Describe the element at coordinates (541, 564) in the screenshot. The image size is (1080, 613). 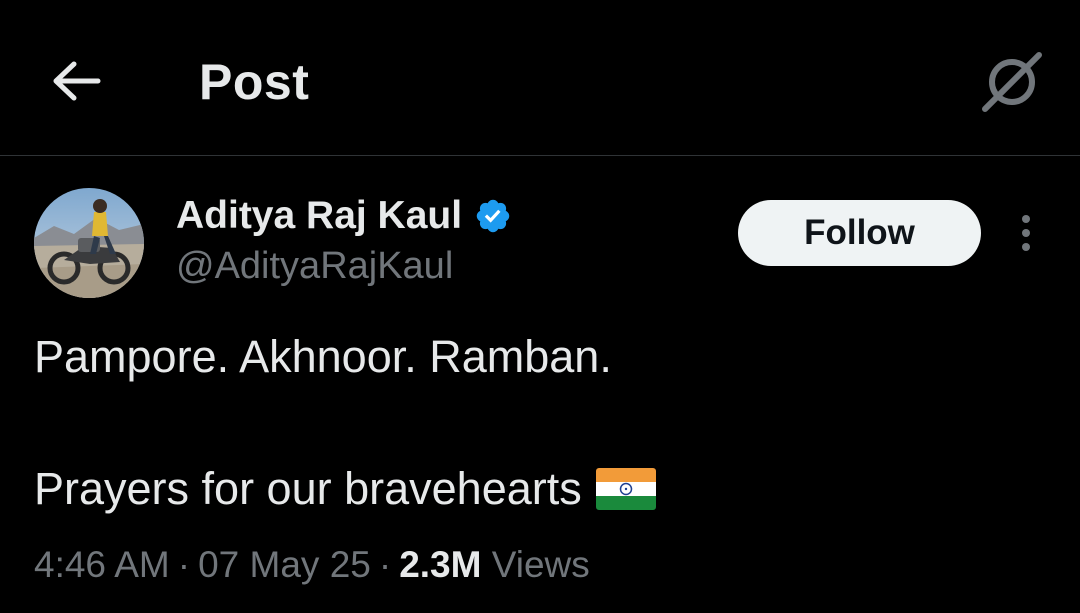
I see `views-label: Views` at that location.